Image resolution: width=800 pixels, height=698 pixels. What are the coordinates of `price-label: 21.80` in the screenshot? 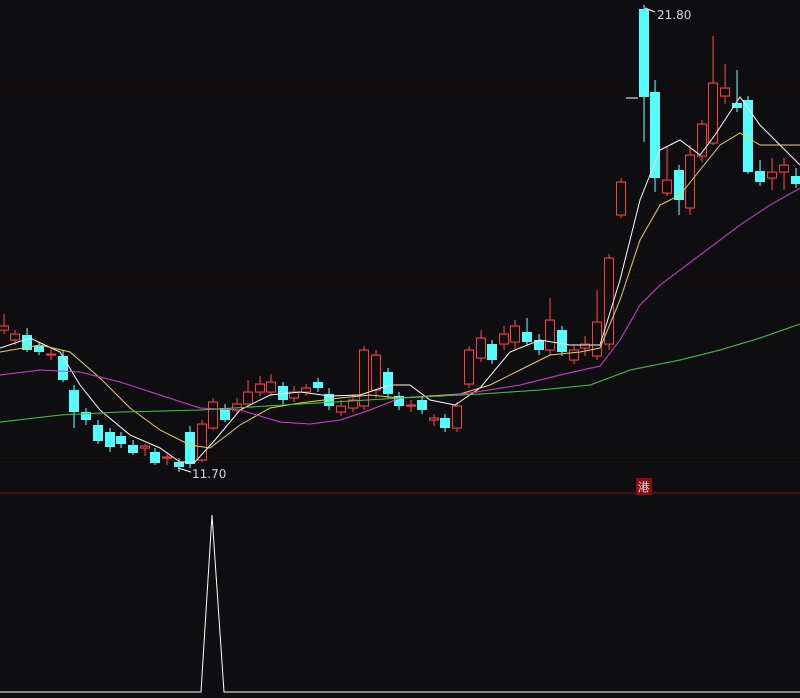 It's located at (674, 15).